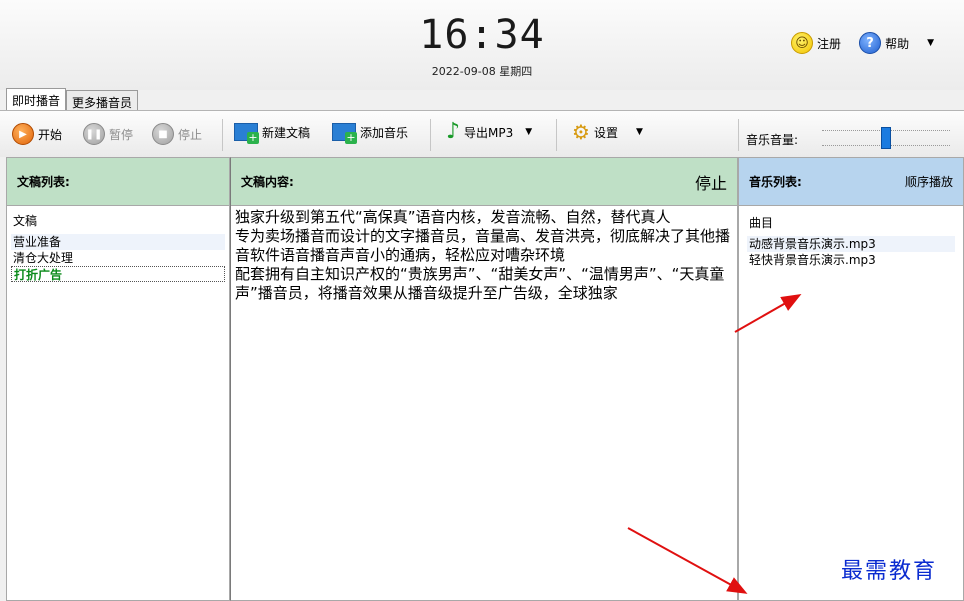 The height and width of the screenshot is (601, 964). I want to click on export-mp3-label: 导出MP3, so click(489, 132).